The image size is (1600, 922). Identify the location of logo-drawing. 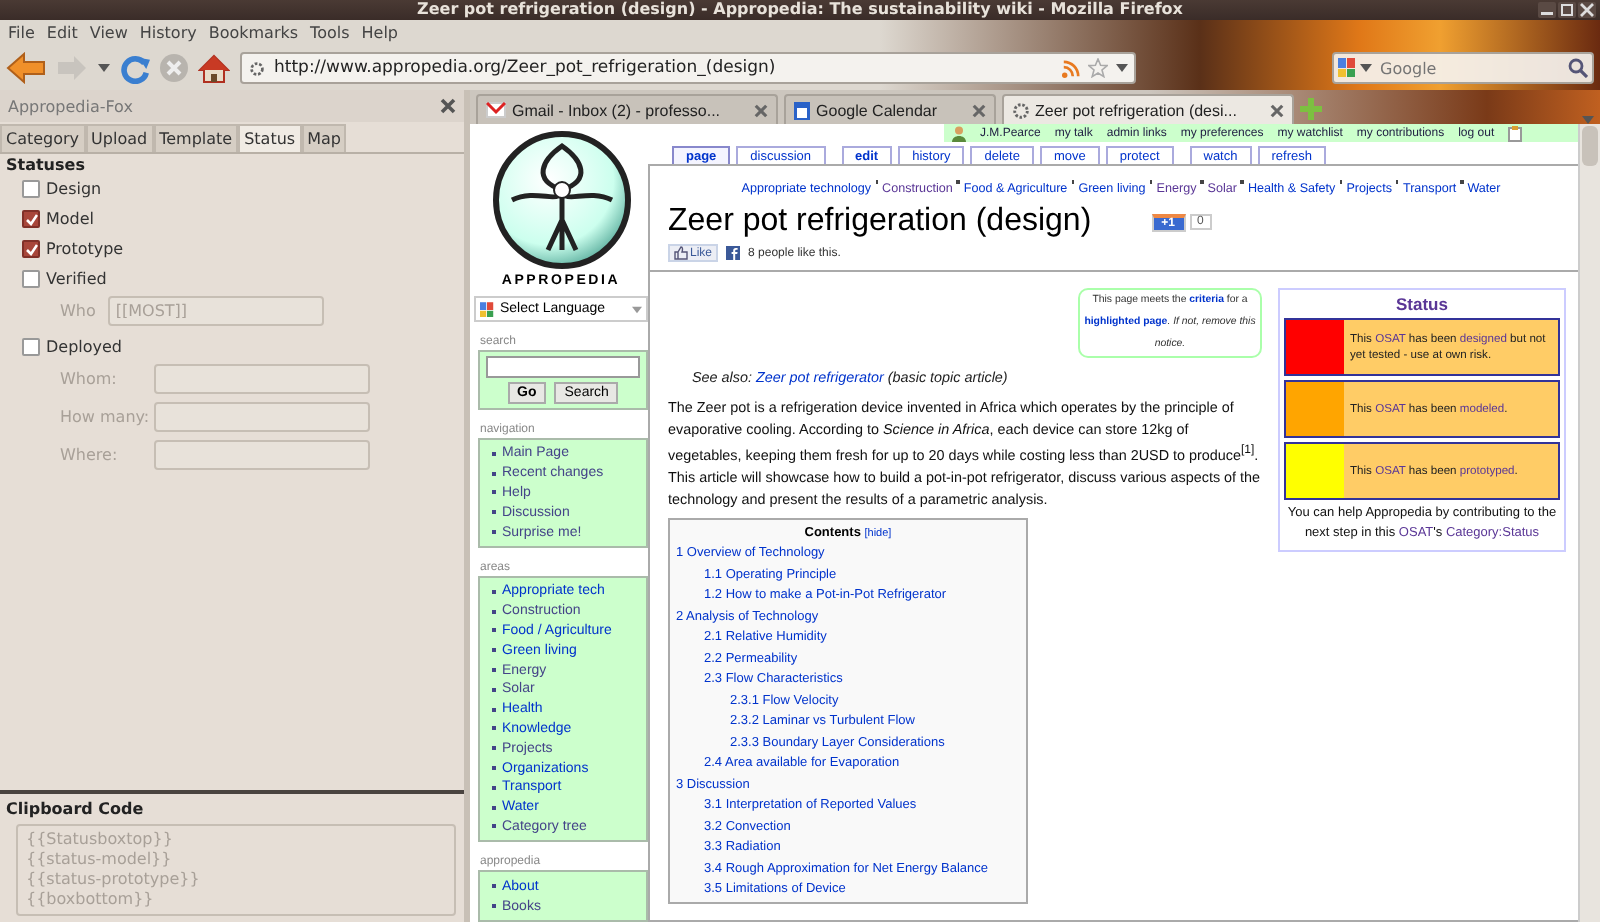
(561, 200).